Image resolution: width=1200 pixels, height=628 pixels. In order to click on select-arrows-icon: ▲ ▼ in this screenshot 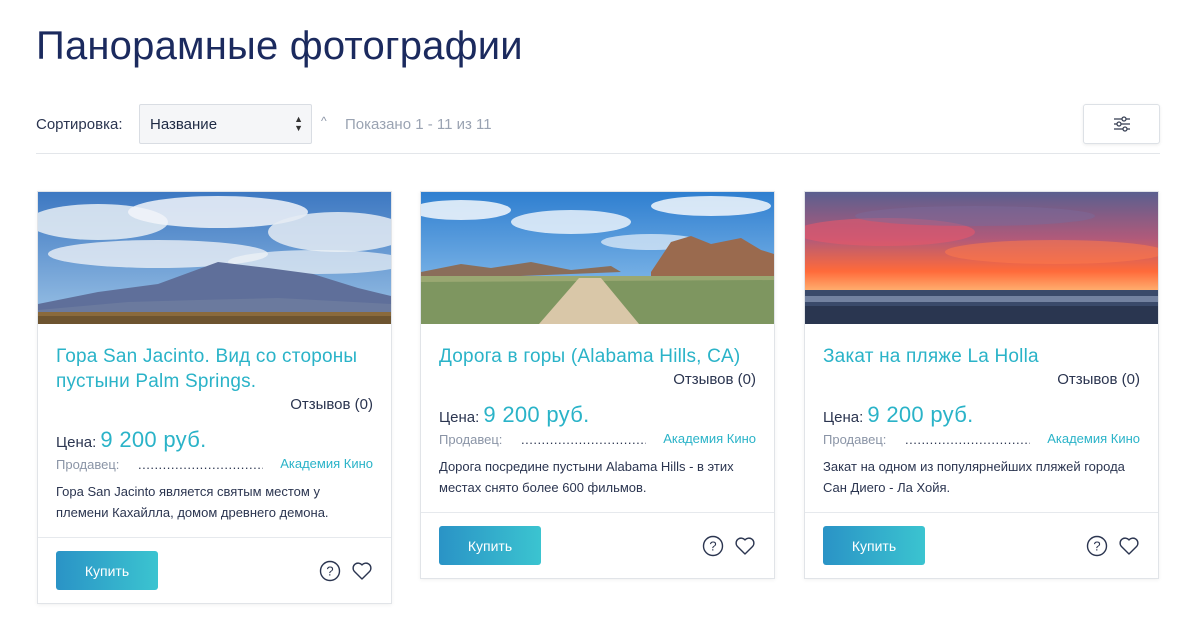, I will do `click(298, 123)`.